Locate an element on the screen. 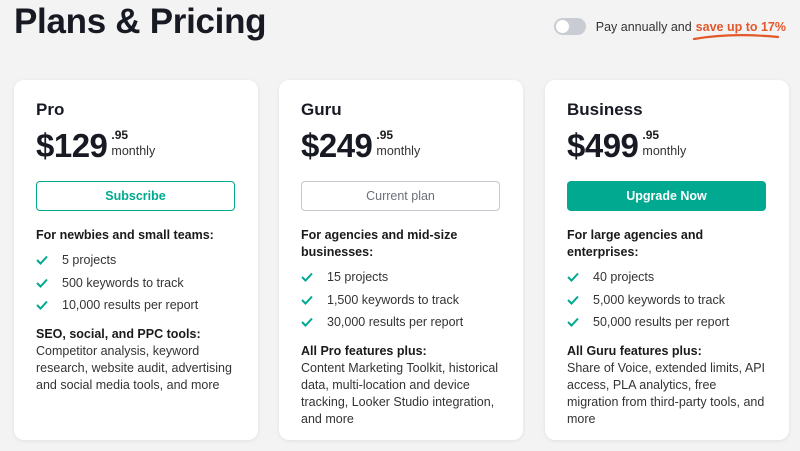 The height and width of the screenshot is (451, 800). toggle-knob is located at coordinates (562, 26).